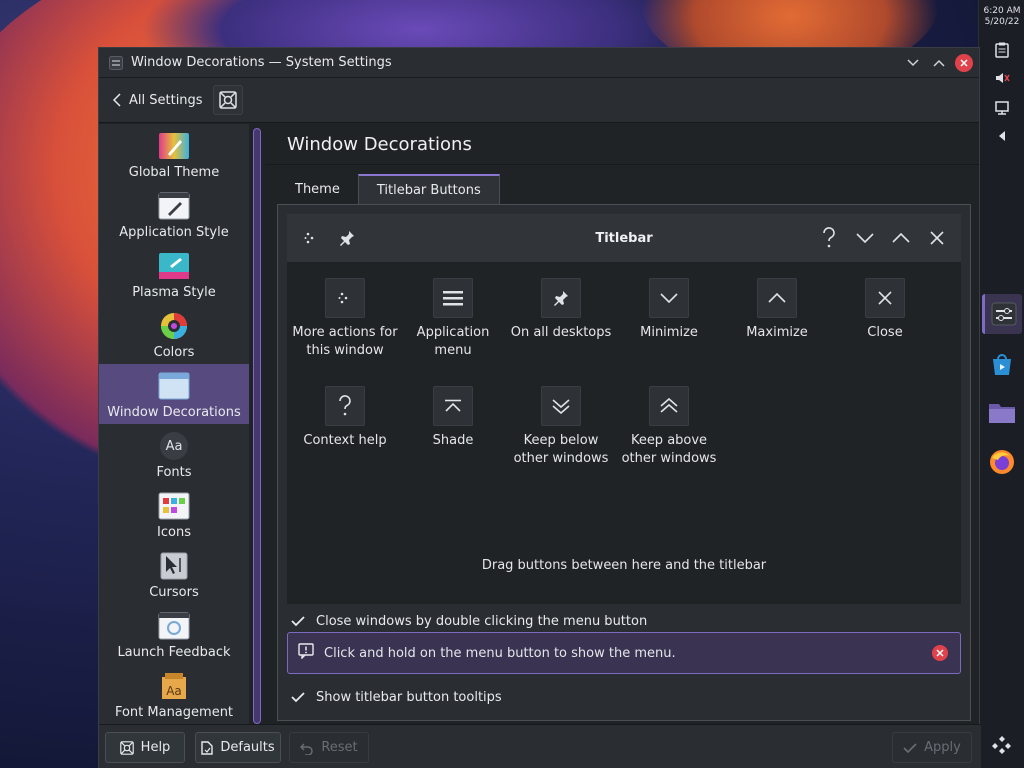 Image resolution: width=1024 pixels, height=768 pixels. I want to click on close-button, so click(964, 63).